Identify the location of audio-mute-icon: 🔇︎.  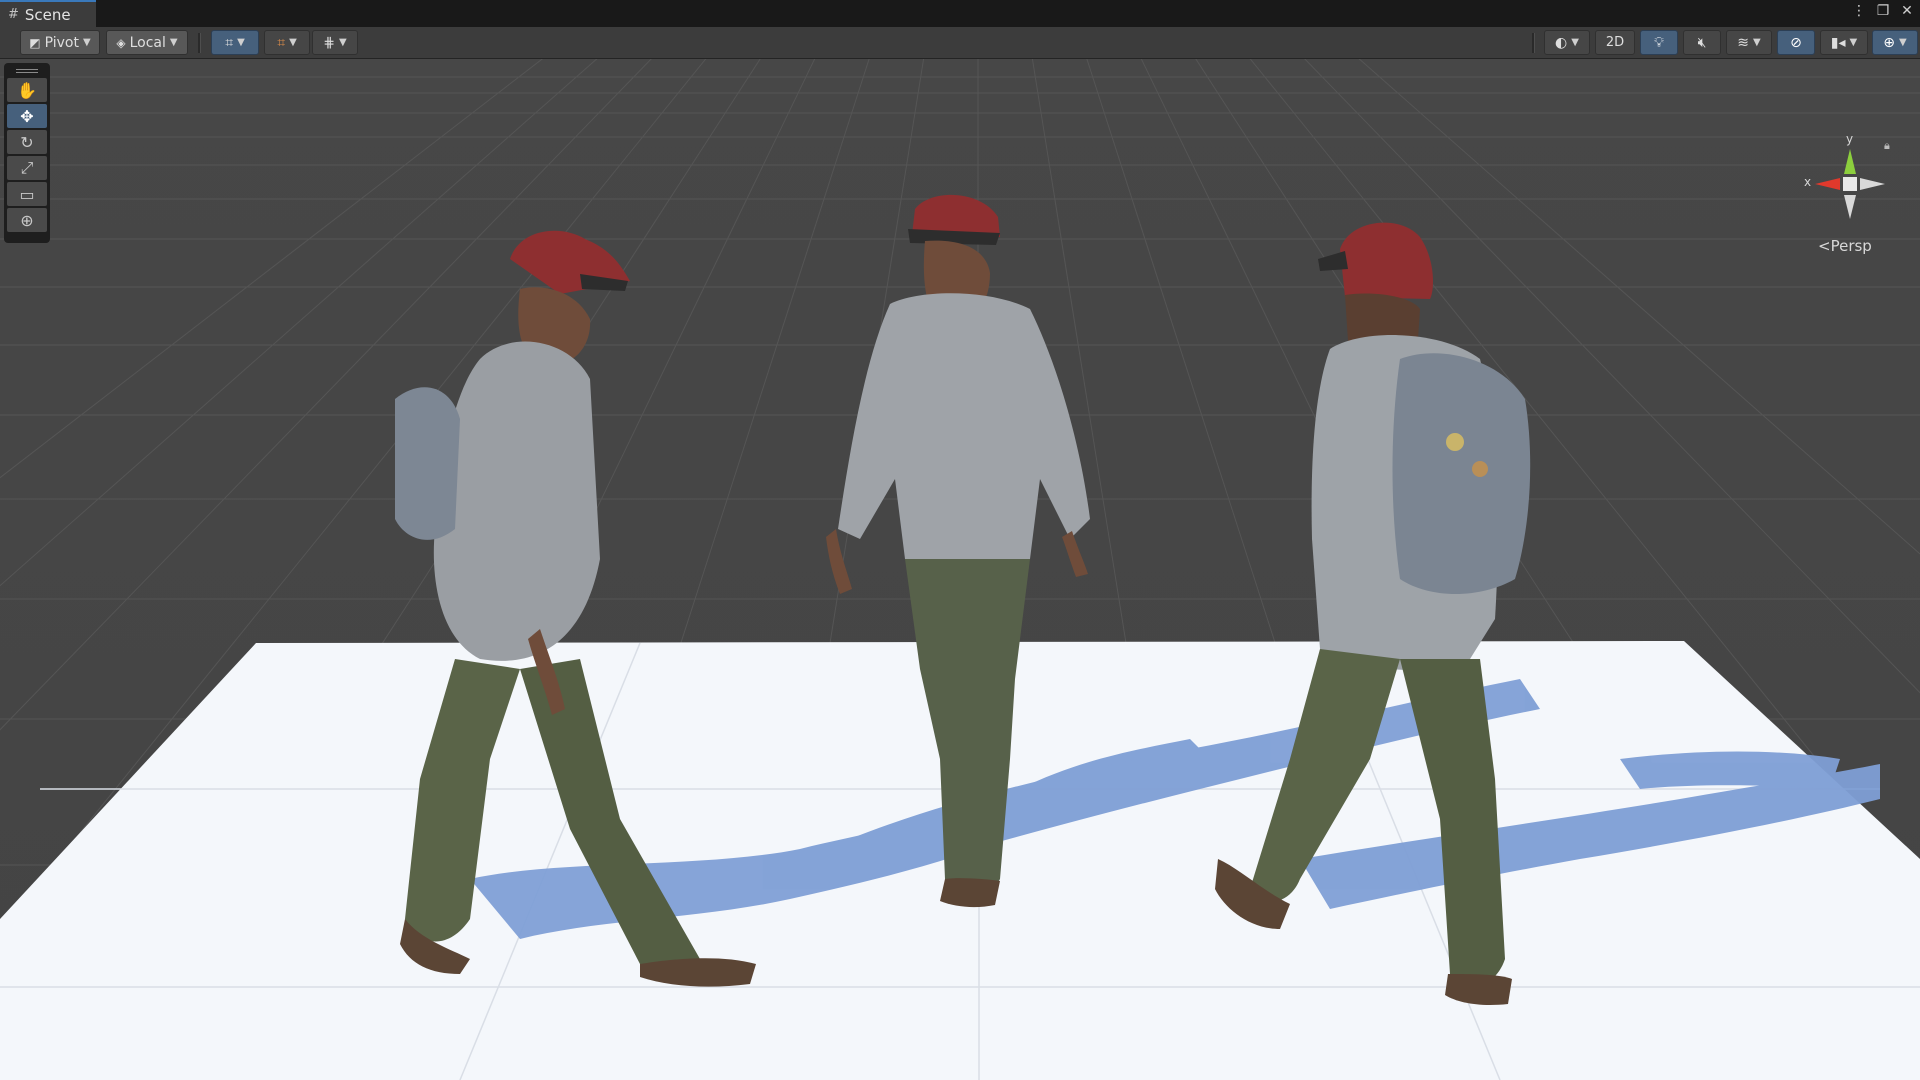
(1702, 42).